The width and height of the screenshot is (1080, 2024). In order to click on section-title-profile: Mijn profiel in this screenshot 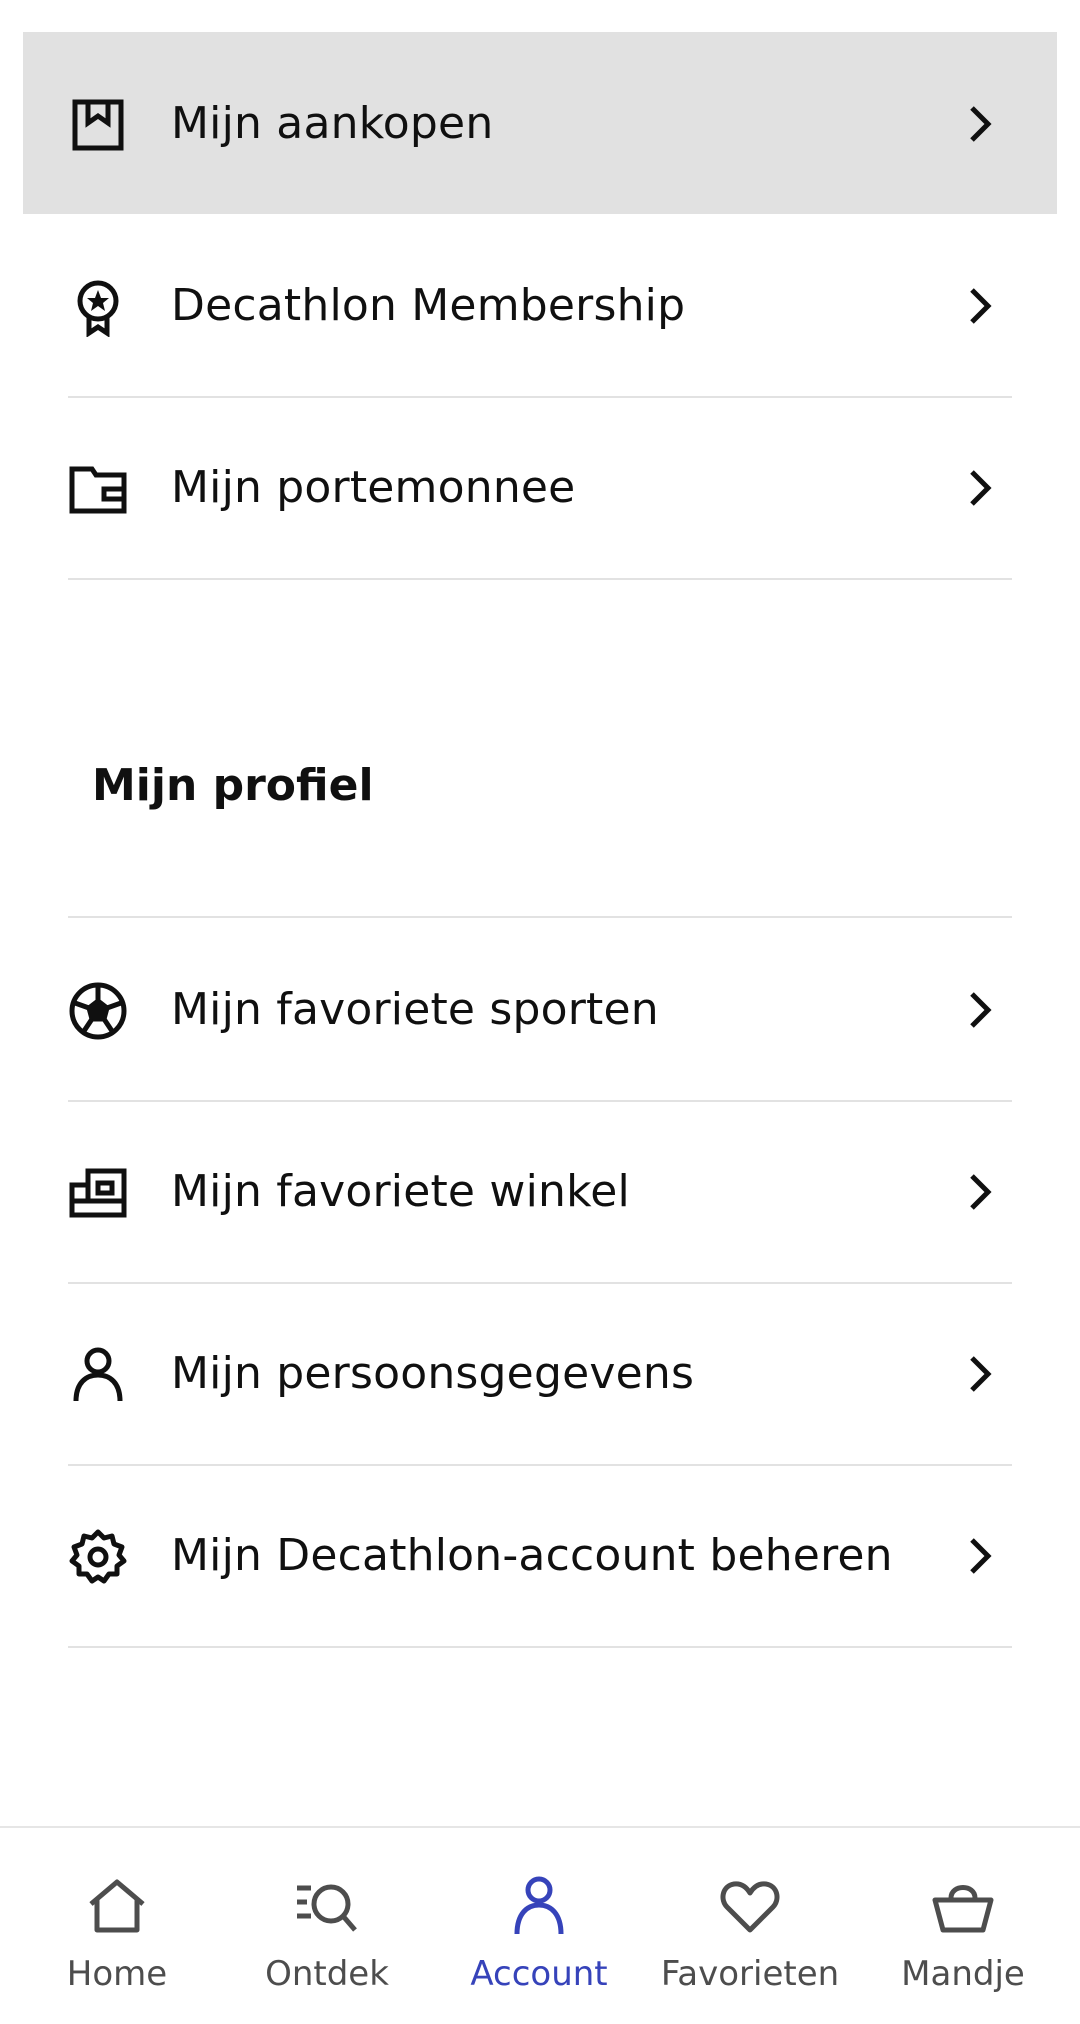, I will do `click(233, 785)`.